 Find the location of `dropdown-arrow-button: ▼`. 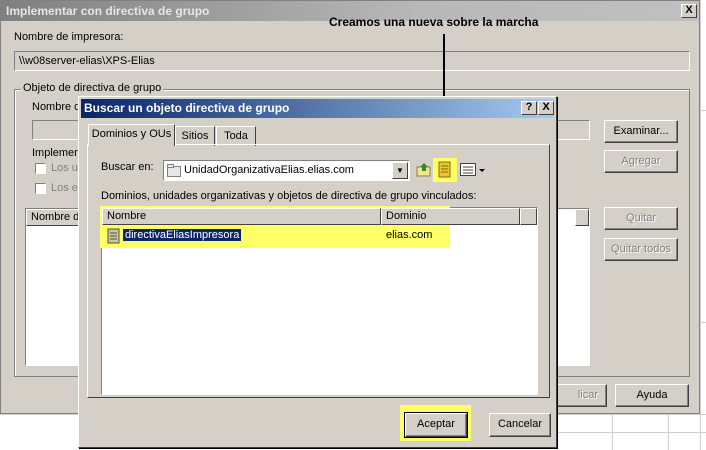

dropdown-arrow-button: ▼ is located at coordinates (400, 170).